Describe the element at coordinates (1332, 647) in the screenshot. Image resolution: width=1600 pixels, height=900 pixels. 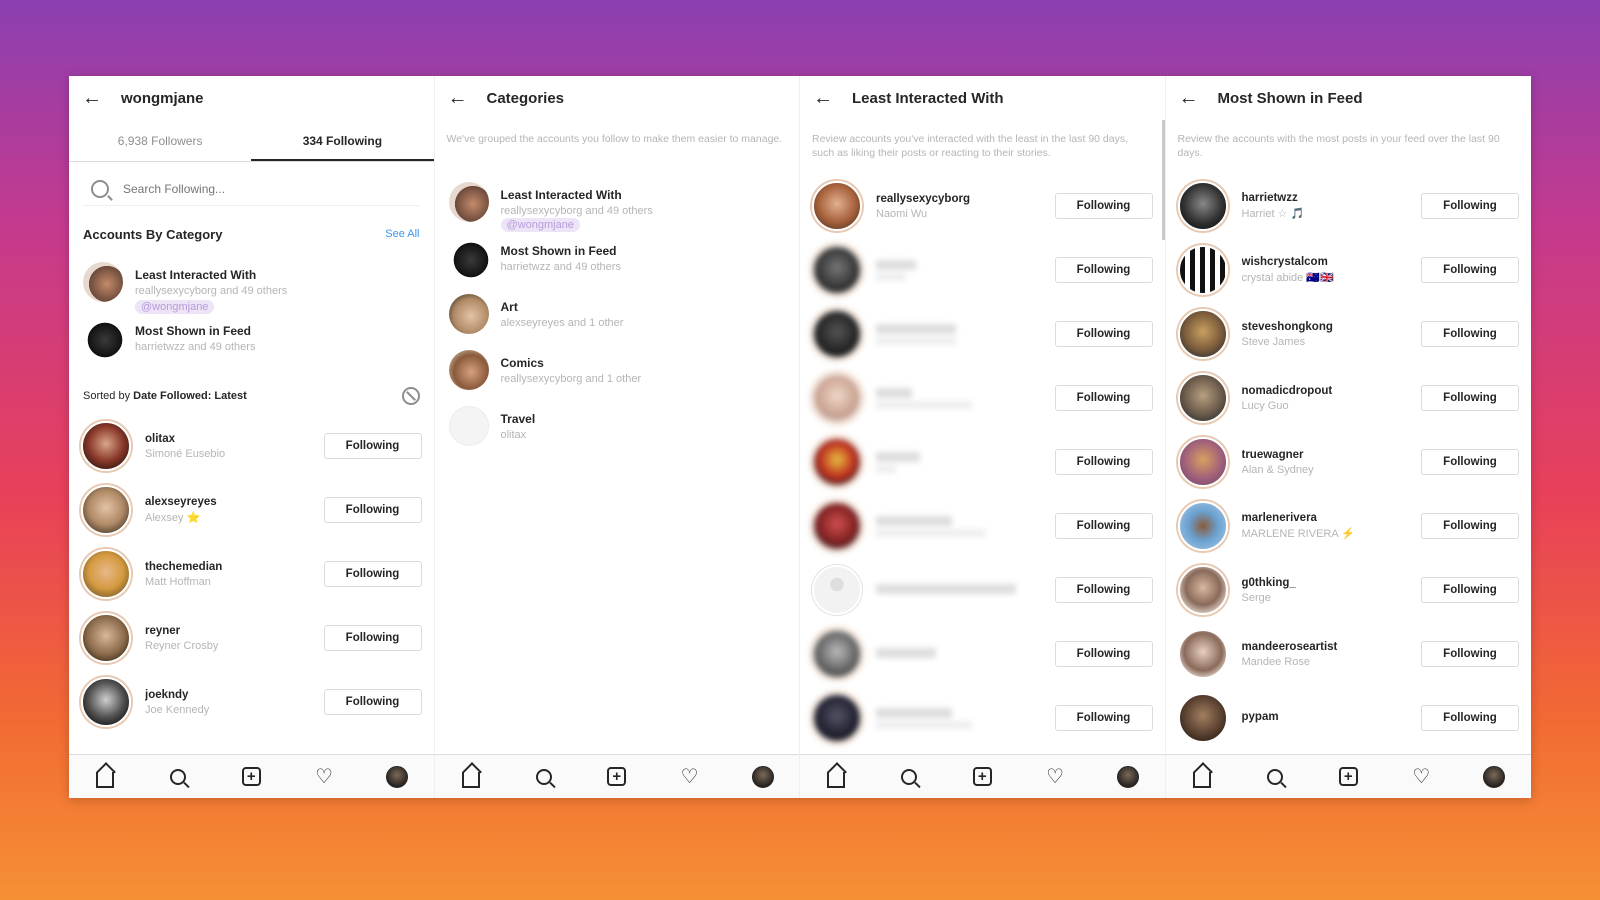
I see `username: mandeeroseartist` at that location.